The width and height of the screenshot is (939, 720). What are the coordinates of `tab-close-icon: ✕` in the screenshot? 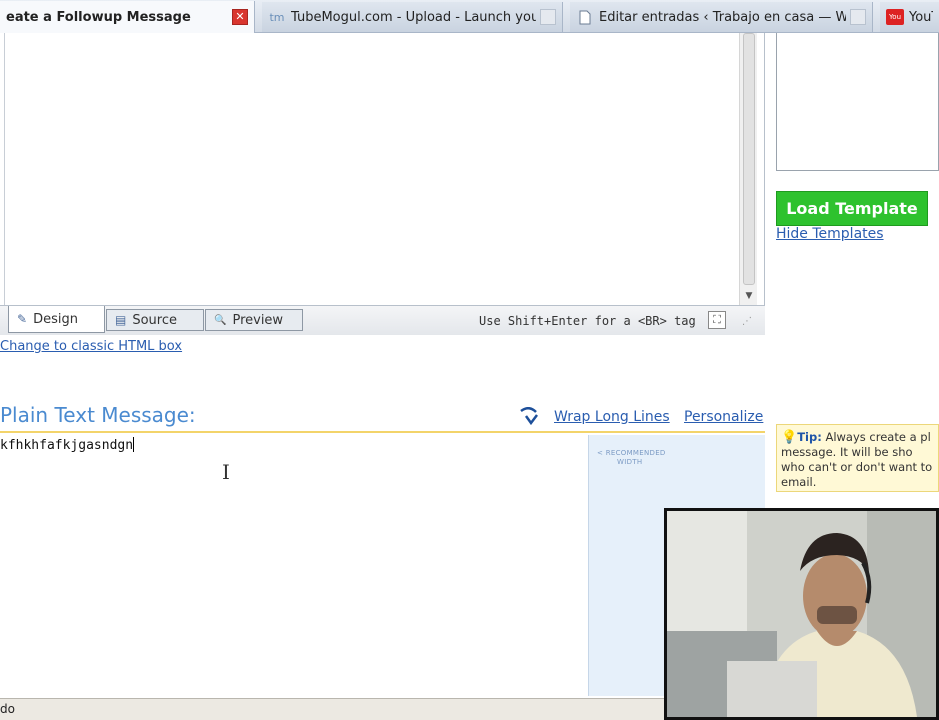 It's located at (240, 17).